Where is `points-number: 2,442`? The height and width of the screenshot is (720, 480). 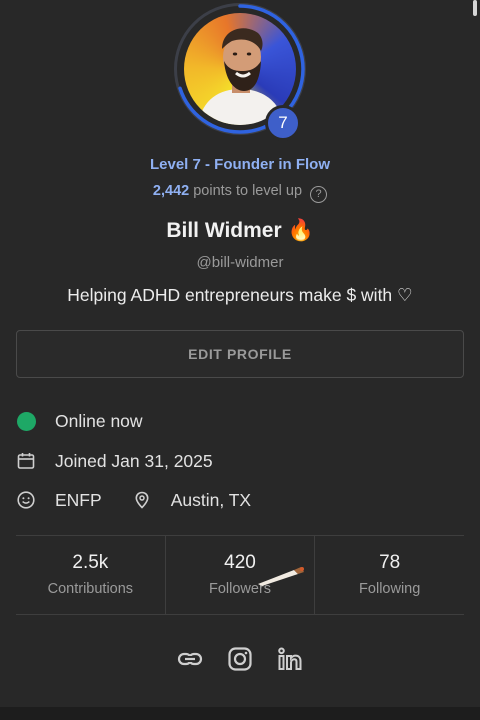 points-number: 2,442 is located at coordinates (171, 191).